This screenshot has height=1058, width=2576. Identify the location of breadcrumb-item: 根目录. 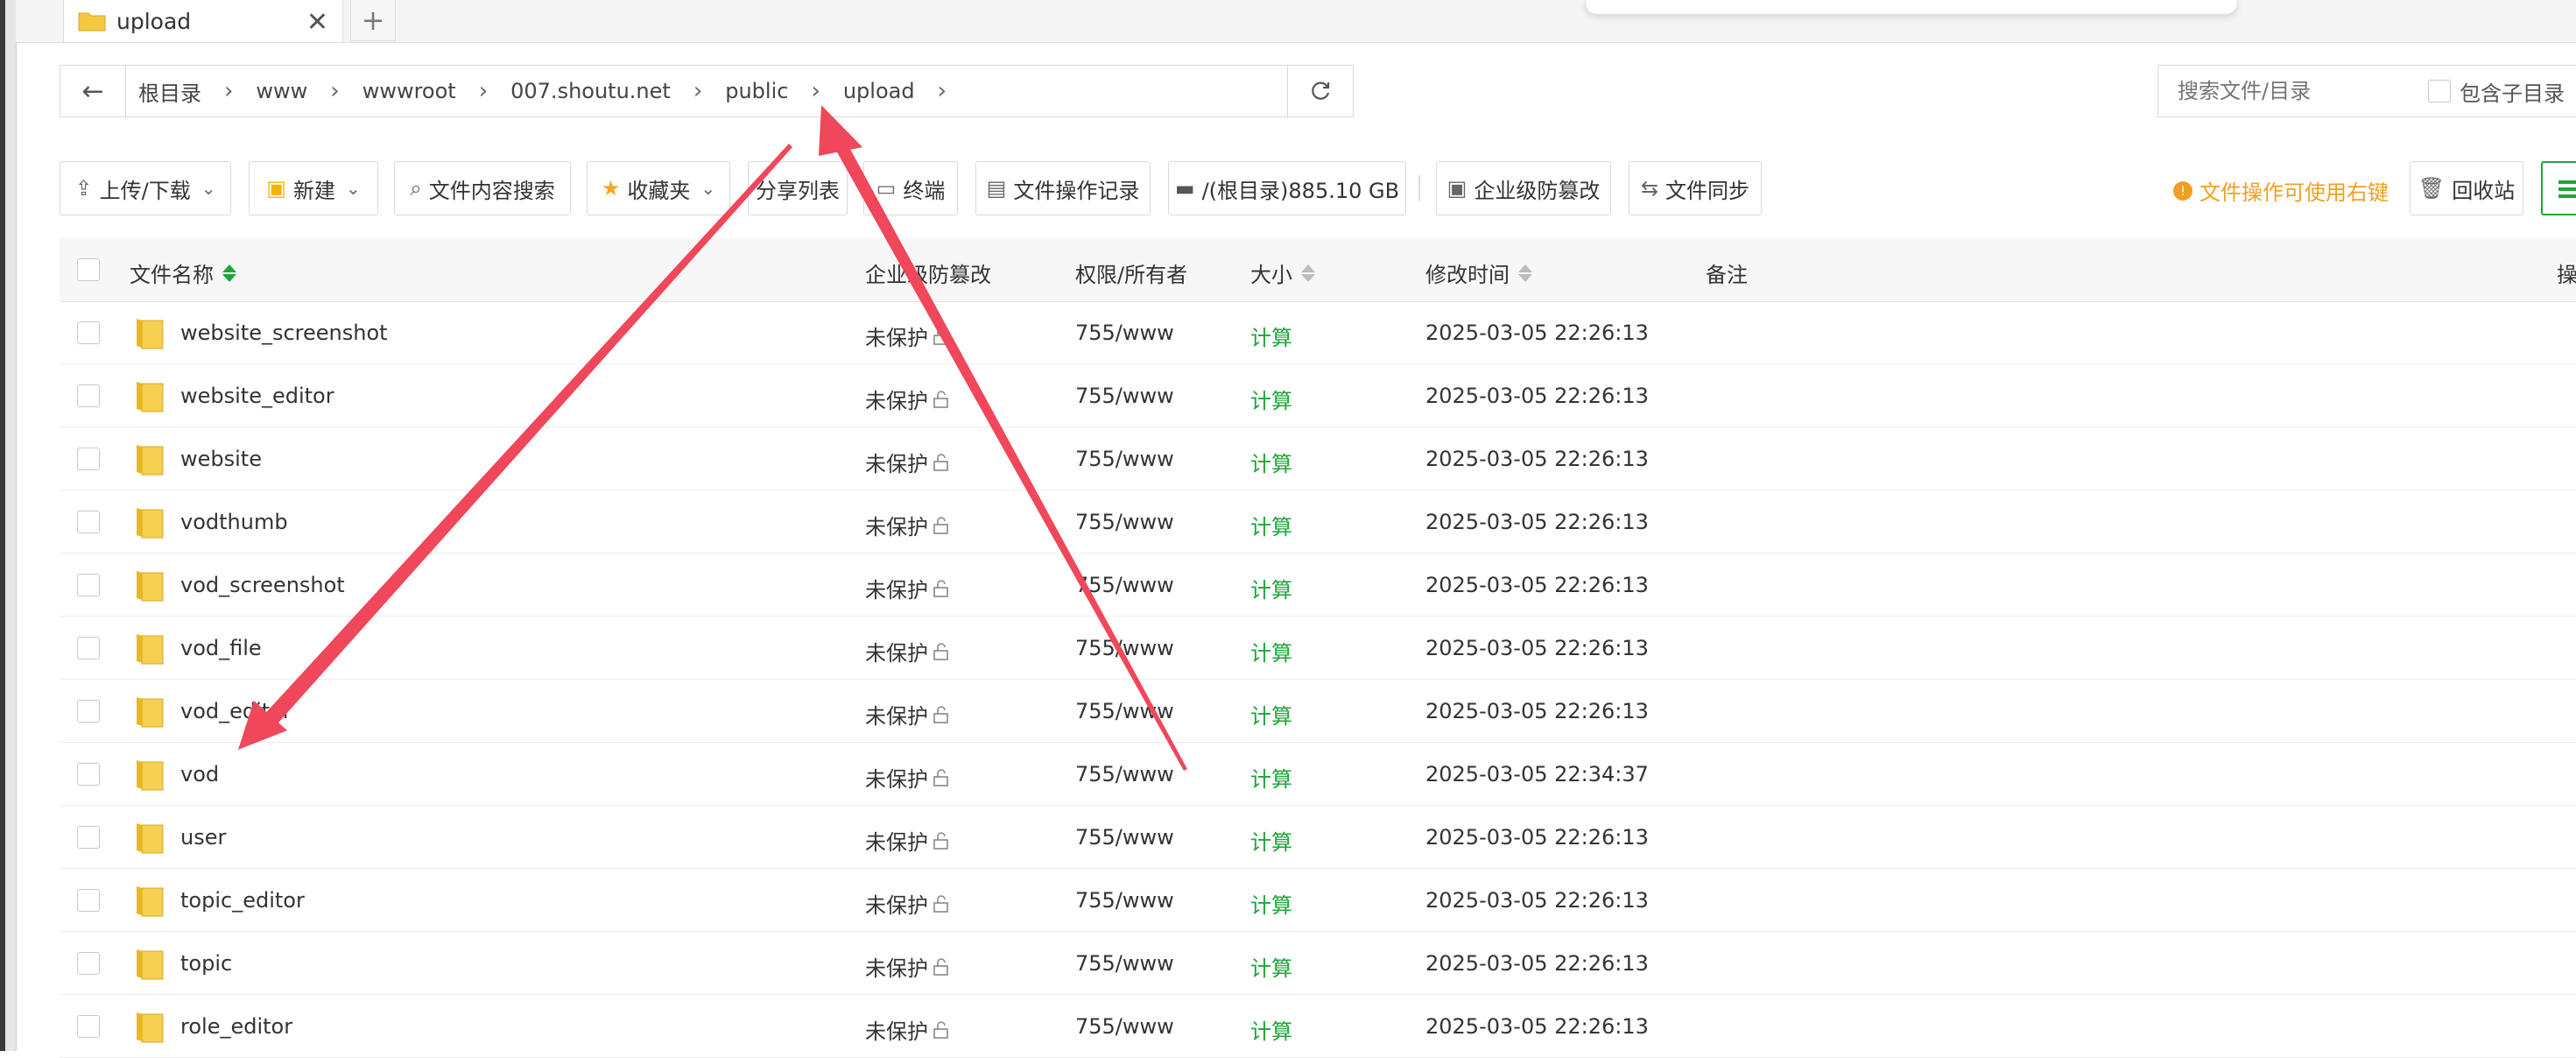
(169, 91).